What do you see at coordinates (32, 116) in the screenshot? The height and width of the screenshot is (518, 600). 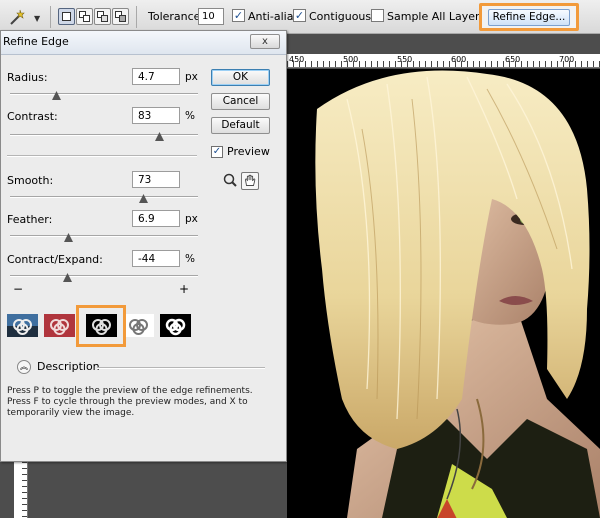 I see `contrast-label: Contrast:` at bounding box center [32, 116].